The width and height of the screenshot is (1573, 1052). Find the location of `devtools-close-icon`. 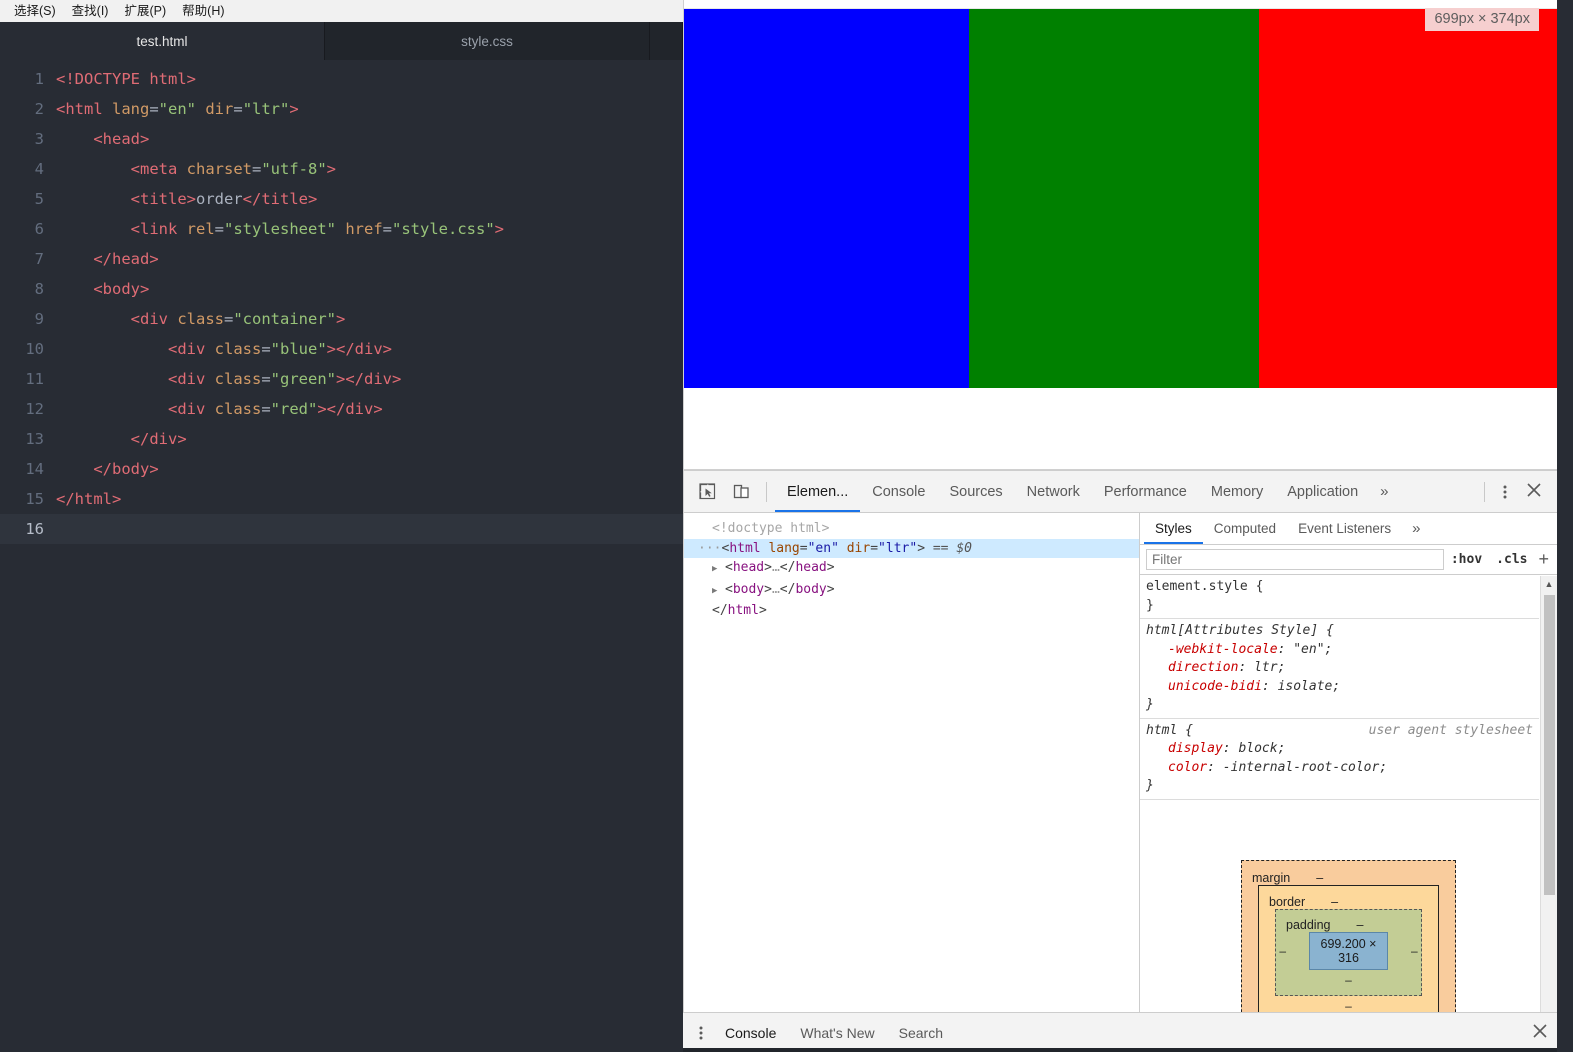

devtools-close-icon is located at coordinates (1534, 492).